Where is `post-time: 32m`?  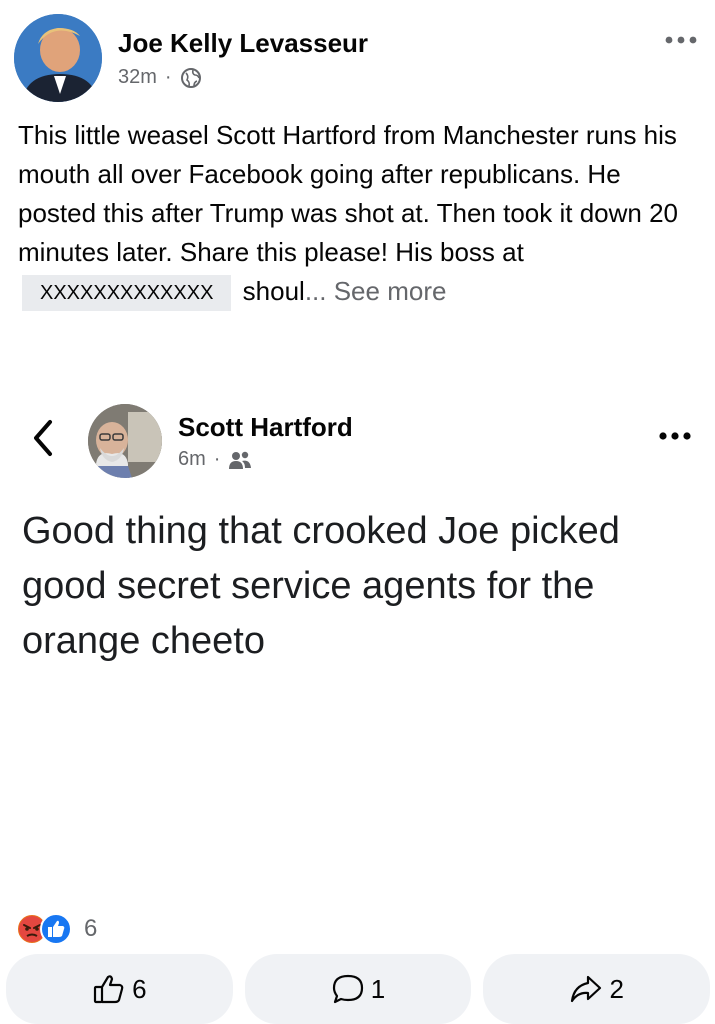
post-time: 32m is located at coordinates (137, 77).